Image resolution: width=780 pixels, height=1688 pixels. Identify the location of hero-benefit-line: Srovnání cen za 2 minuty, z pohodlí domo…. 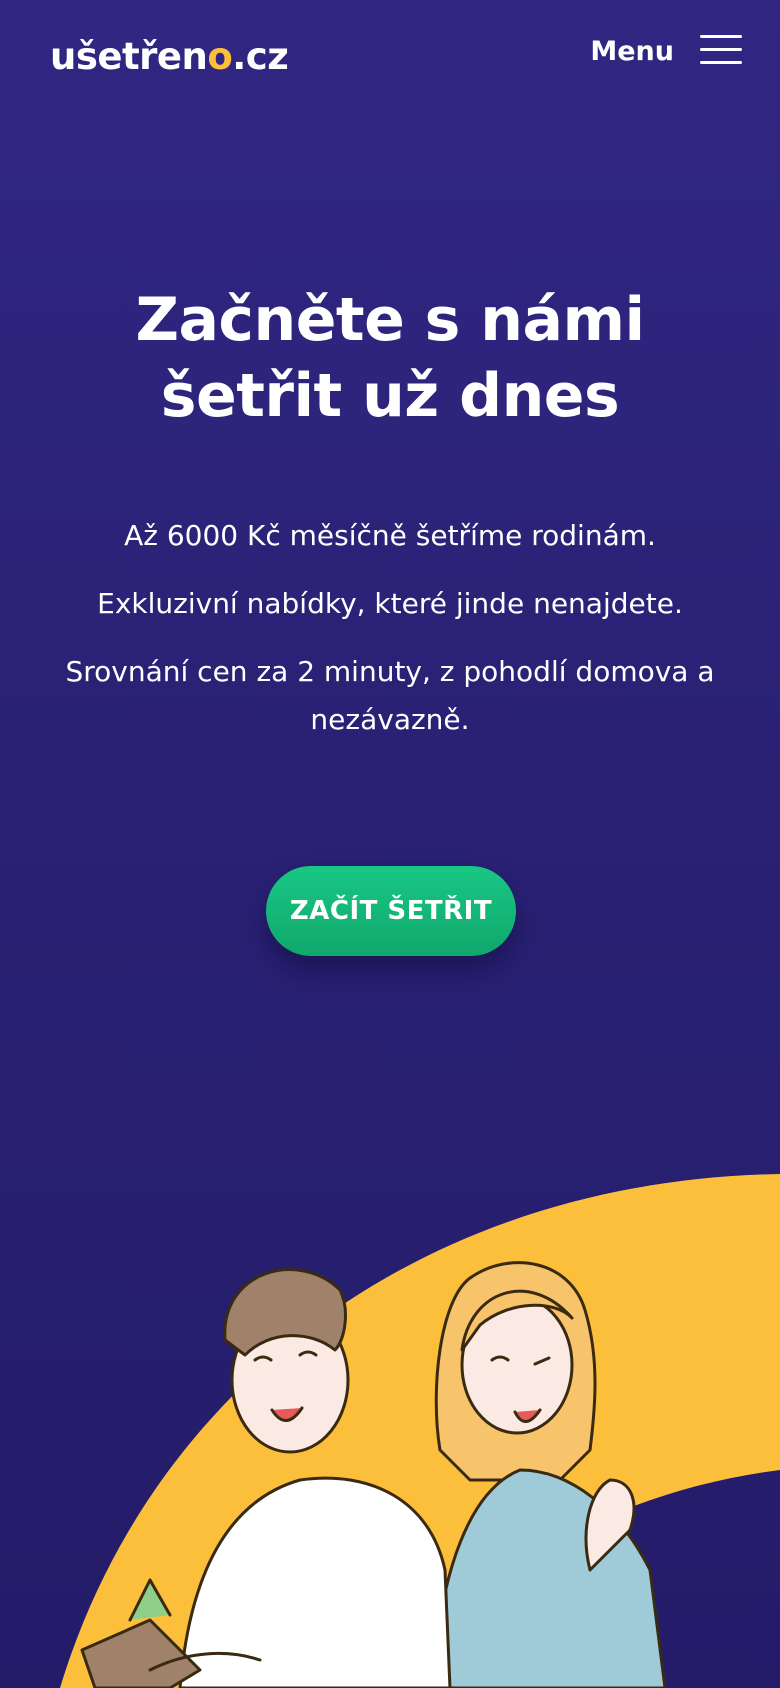
(390, 695).